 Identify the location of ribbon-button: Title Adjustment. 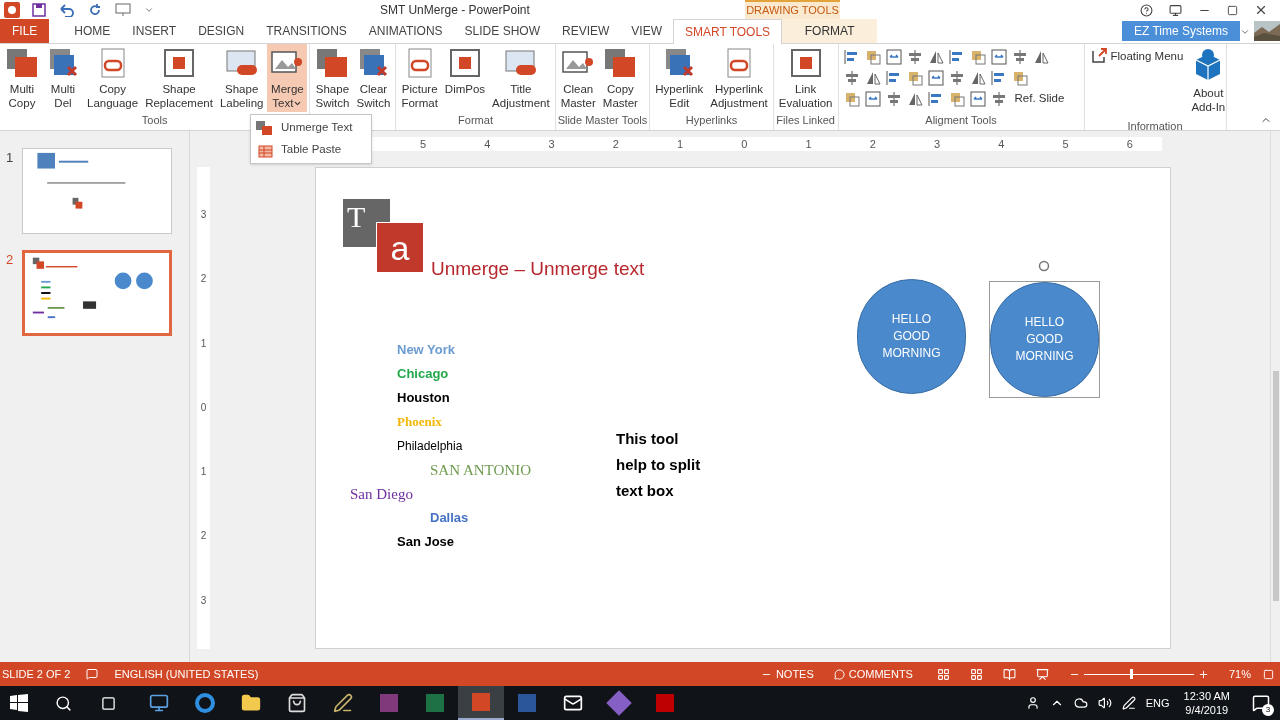
(521, 78).